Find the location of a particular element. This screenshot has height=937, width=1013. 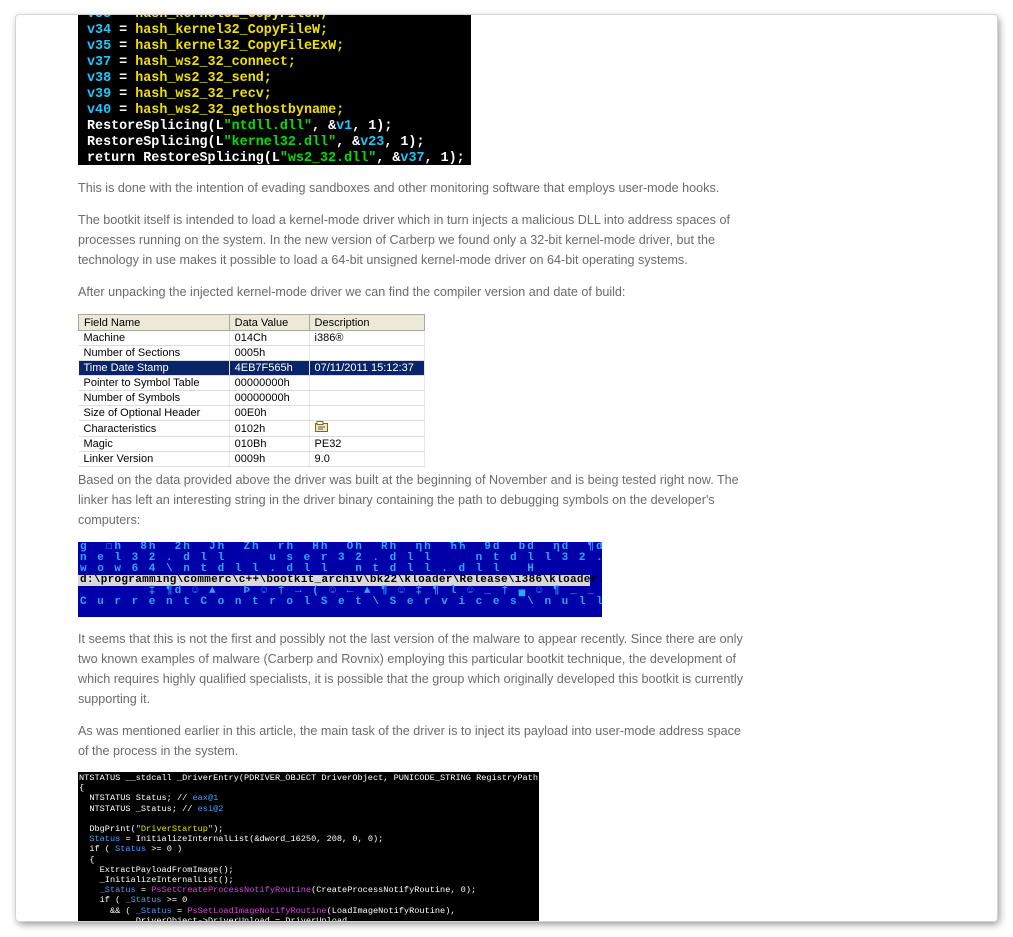

cell-text: 0005h is located at coordinates (250, 353).